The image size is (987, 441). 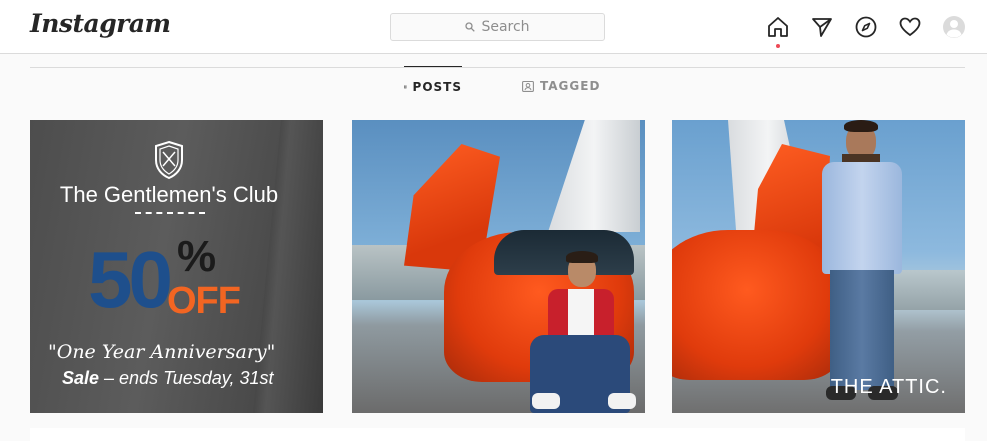 I want to click on tab-tagged-label: TAGGED, so click(x=570, y=86).